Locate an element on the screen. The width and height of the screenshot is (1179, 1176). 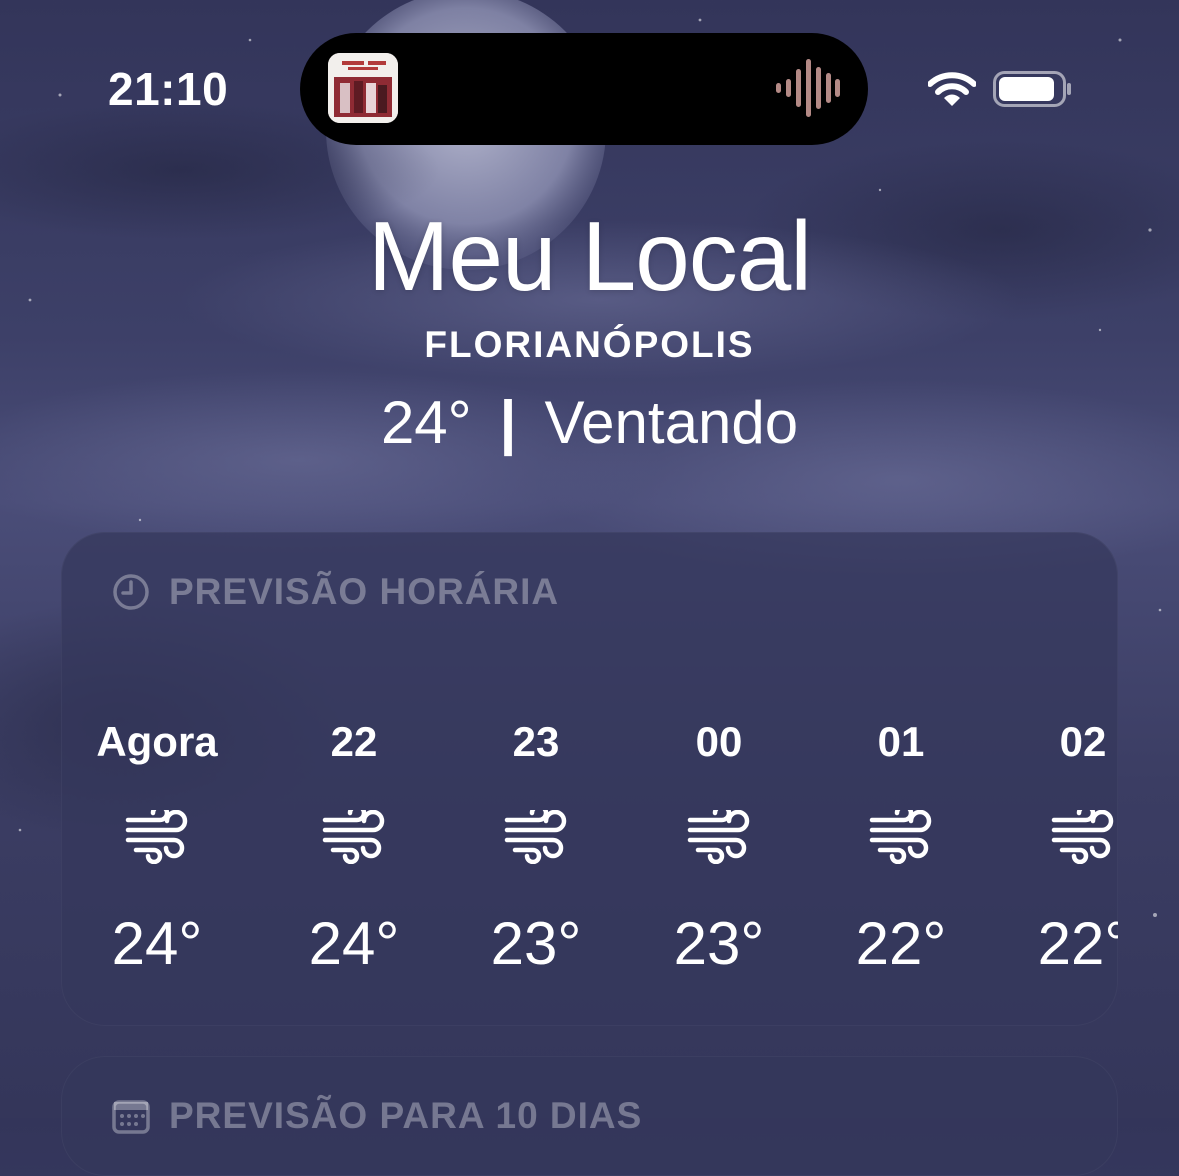
hourly-forecast-header: PREVISÃO HORÁRIA is located at coordinates (335, 592).